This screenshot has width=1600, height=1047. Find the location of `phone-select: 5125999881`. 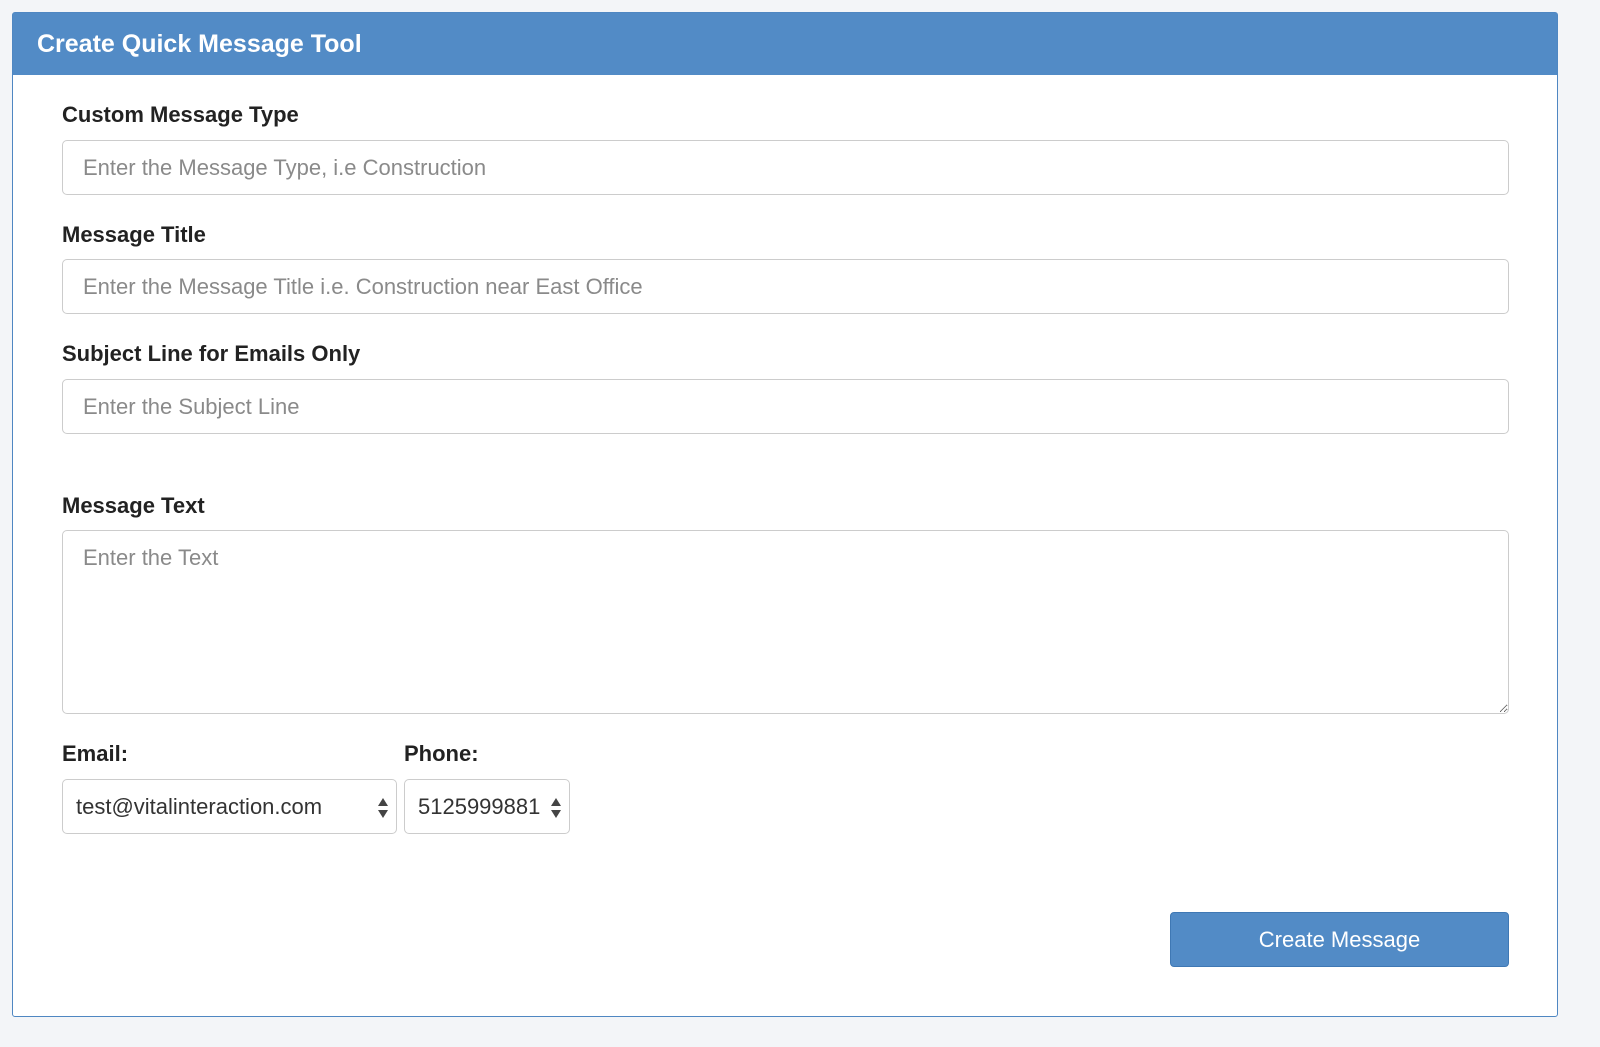

phone-select: 5125999881 is located at coordinates (487, 806).